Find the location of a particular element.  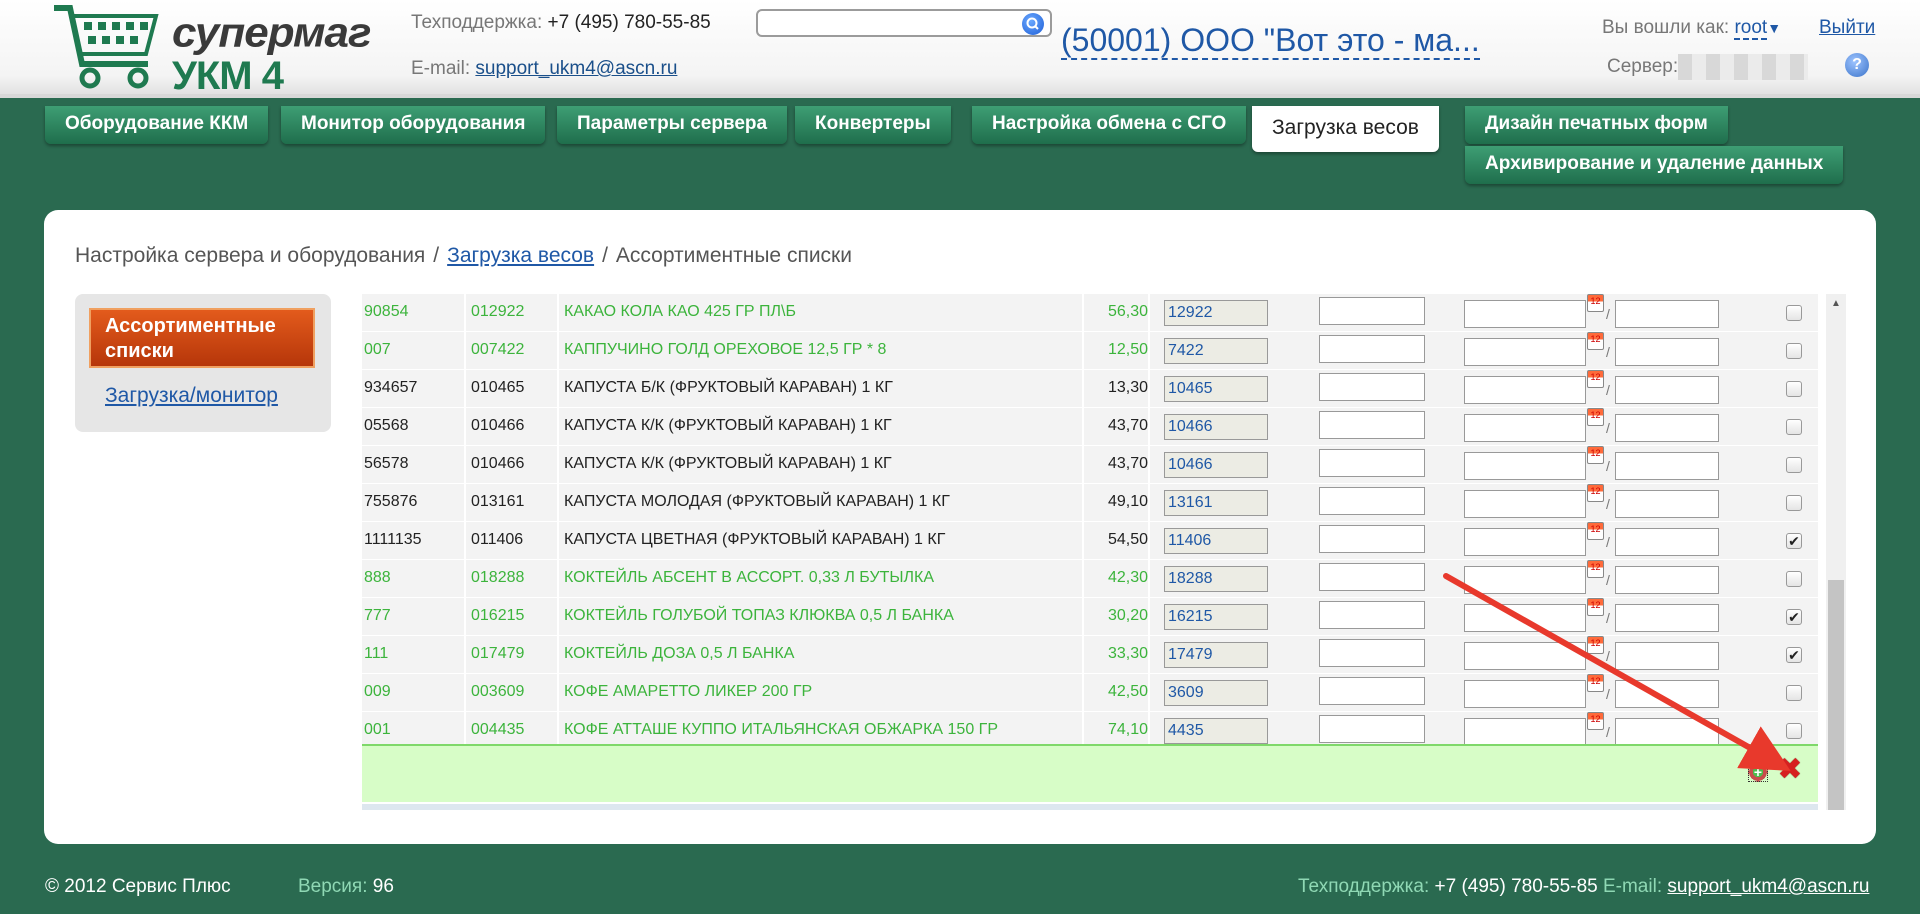

plu-field: 3609 is located at coordinates (1216, 693).